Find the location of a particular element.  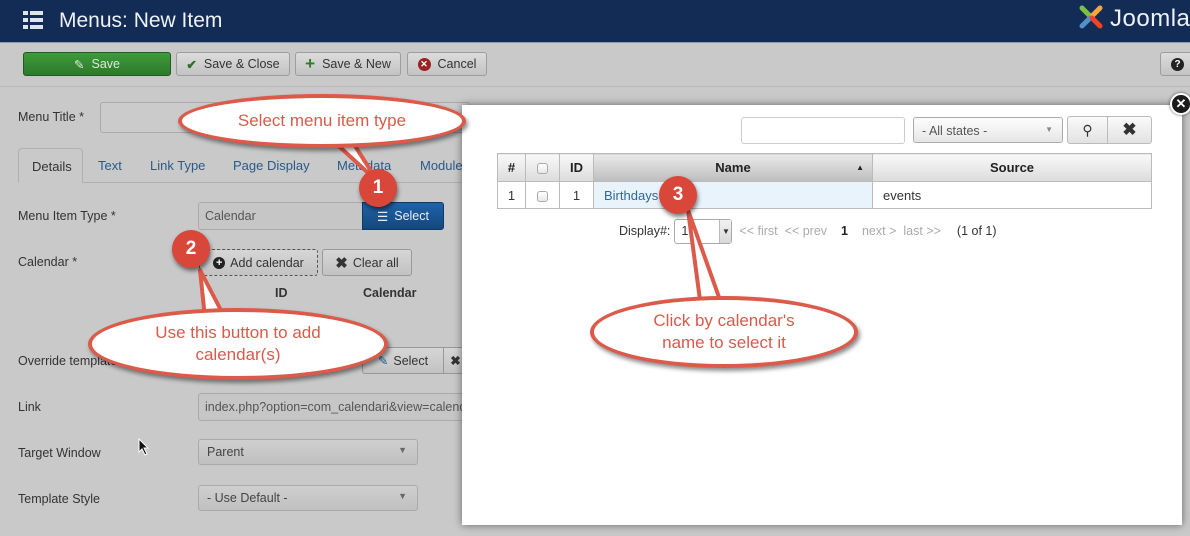

step-badge-2: 2 is located at coordinates (191, 249).